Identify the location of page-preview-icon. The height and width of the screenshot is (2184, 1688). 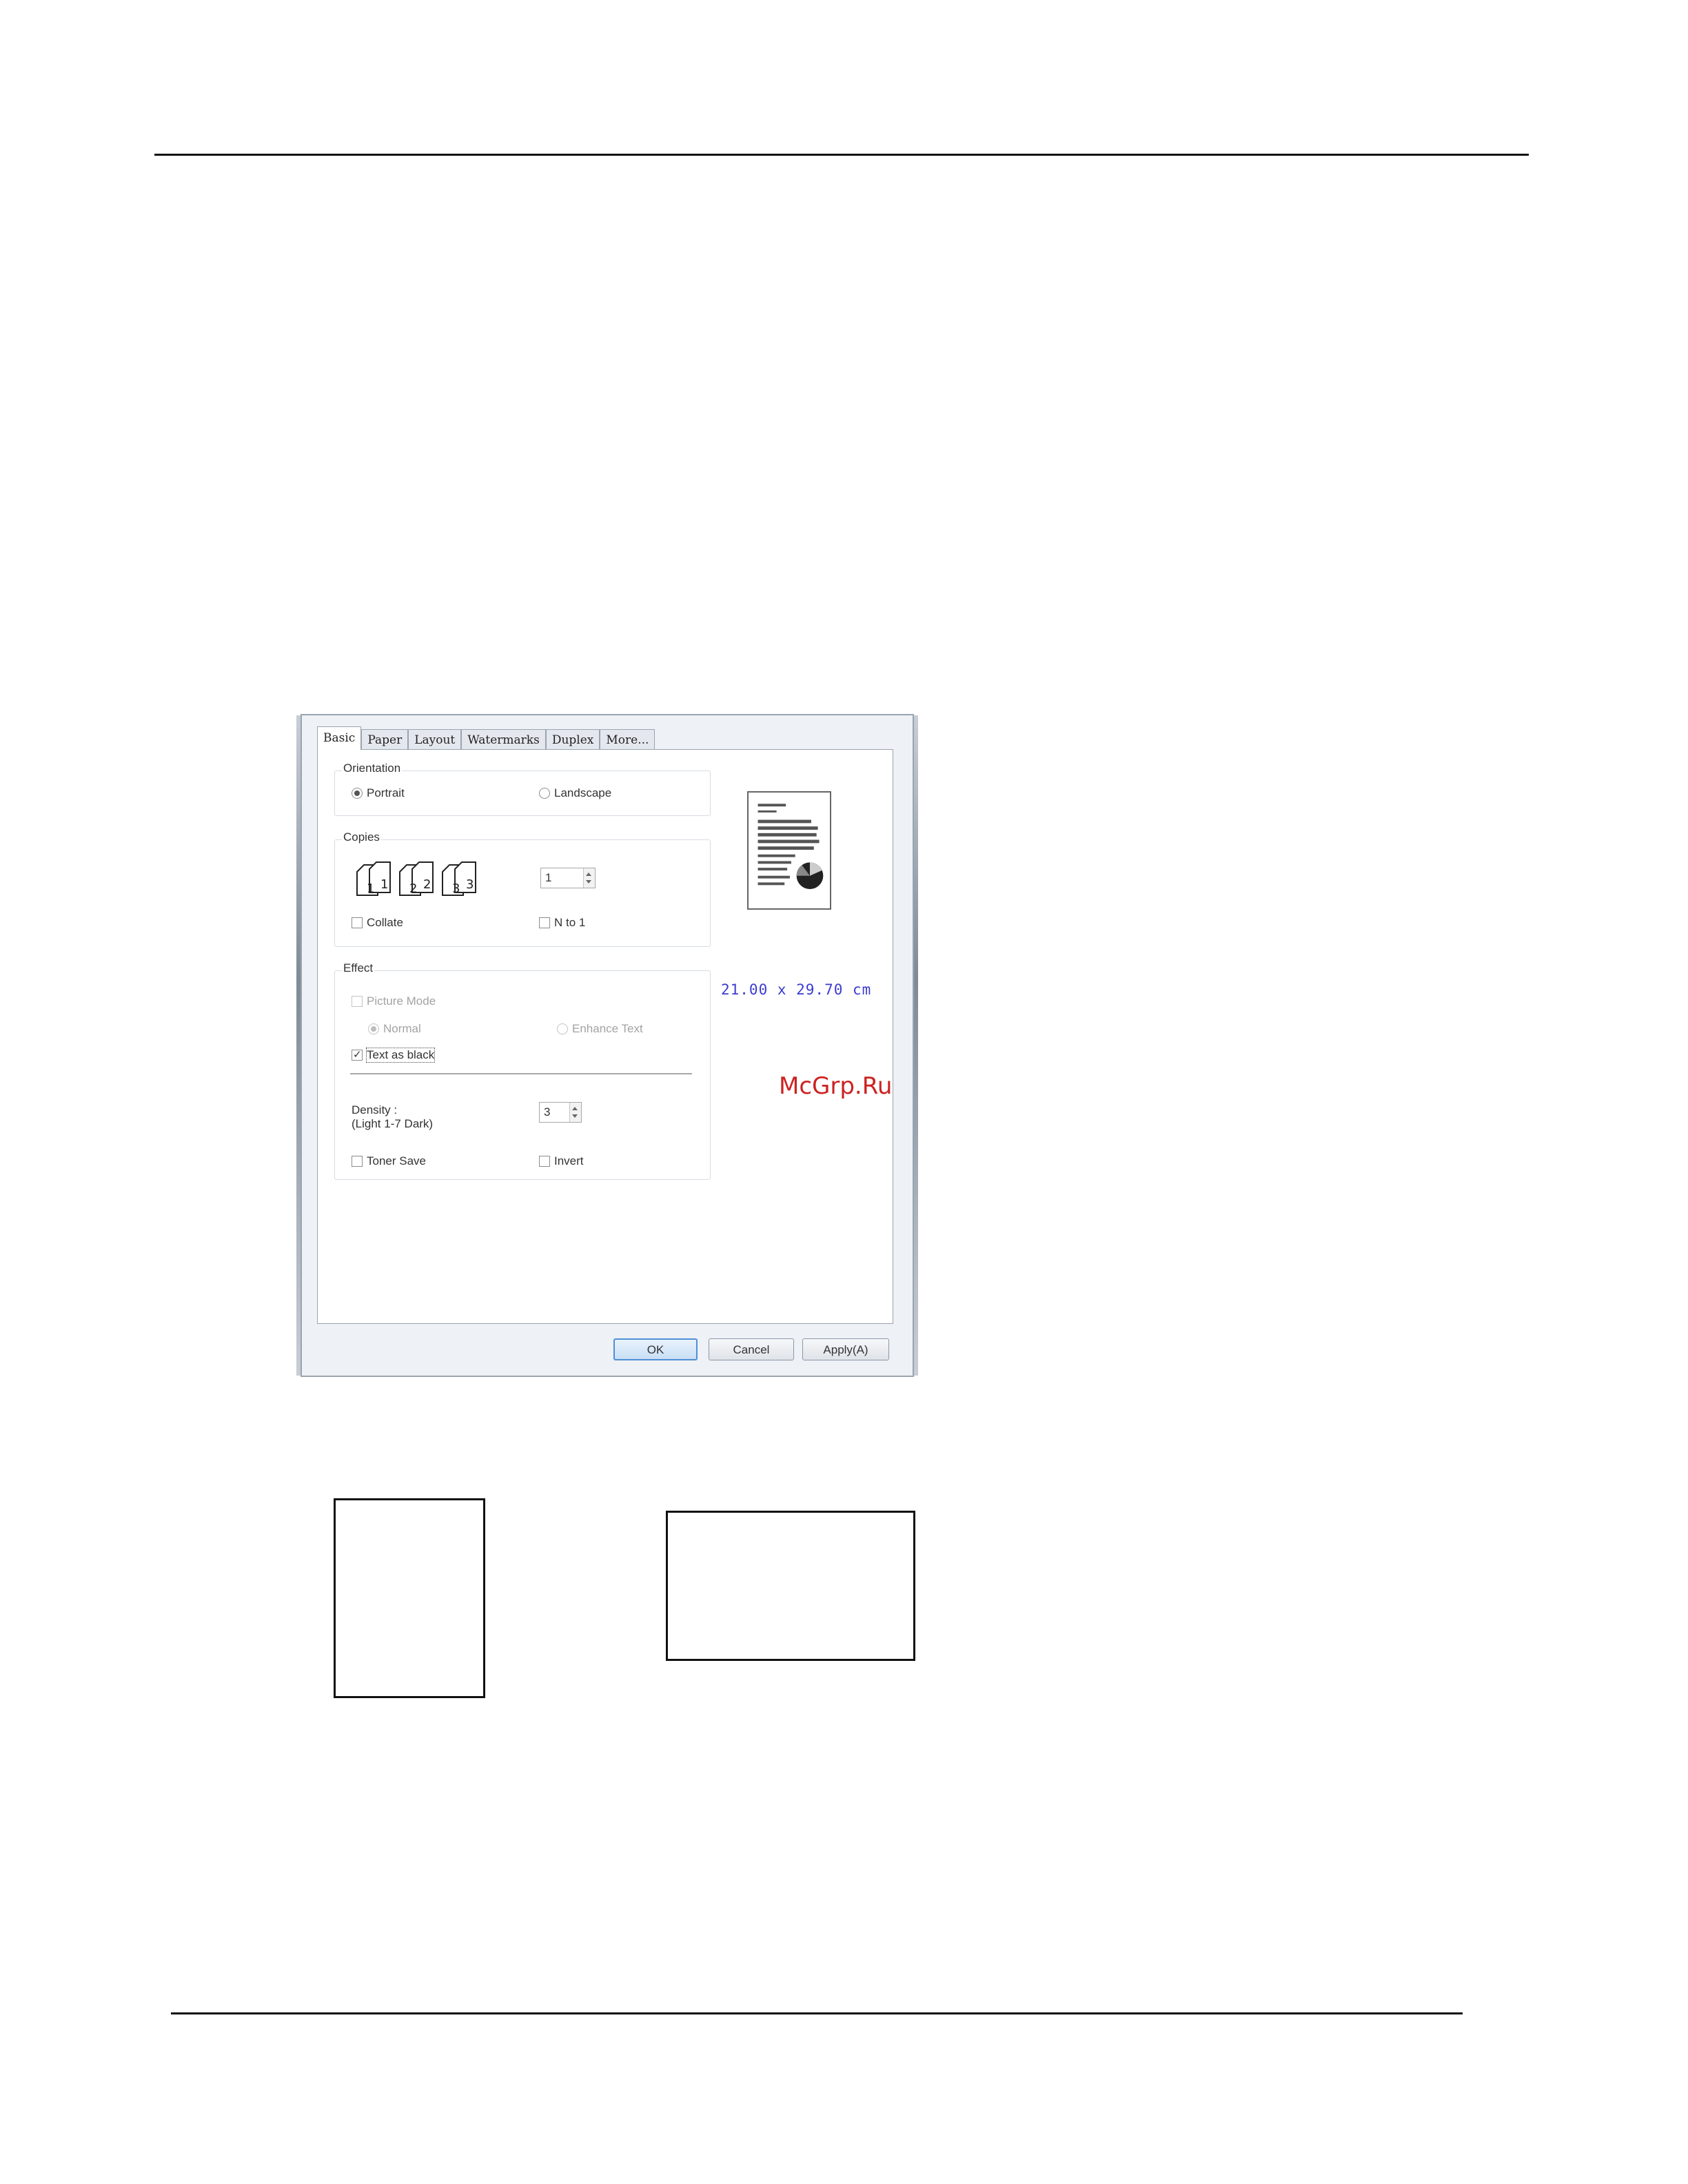
(789, 850).